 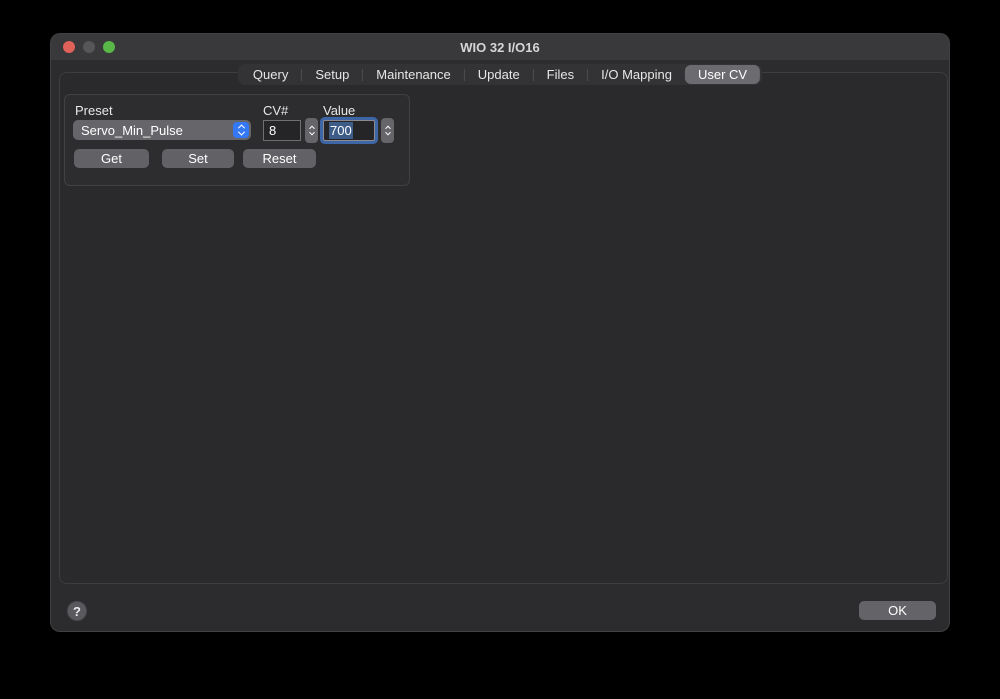 What do you see at coordinates (279, 158) in the screenshot?
I see `reset-button: Reset` at bounding box center [279, 158].